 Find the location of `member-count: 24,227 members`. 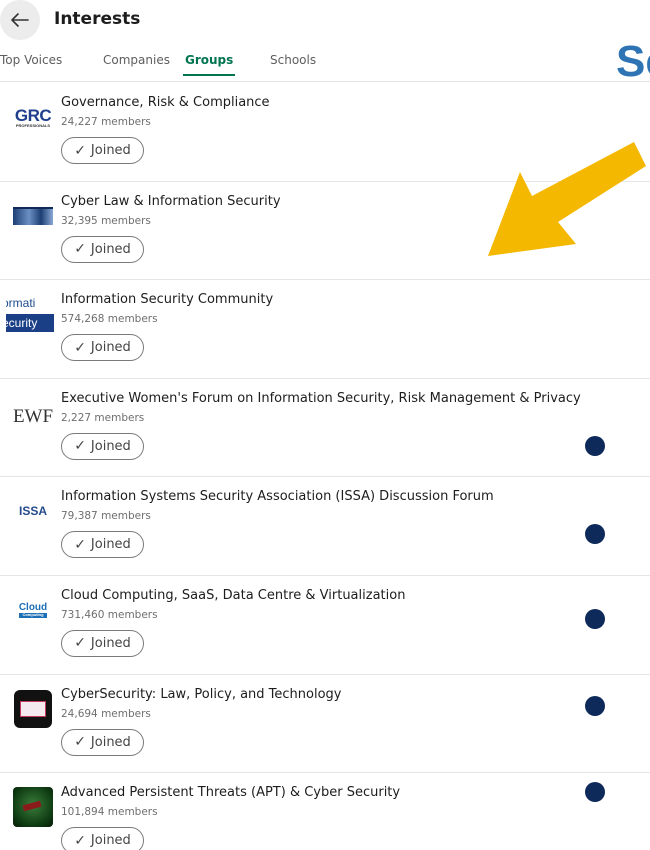

member-count: 24,227 members is located at coordinates (106, 122).